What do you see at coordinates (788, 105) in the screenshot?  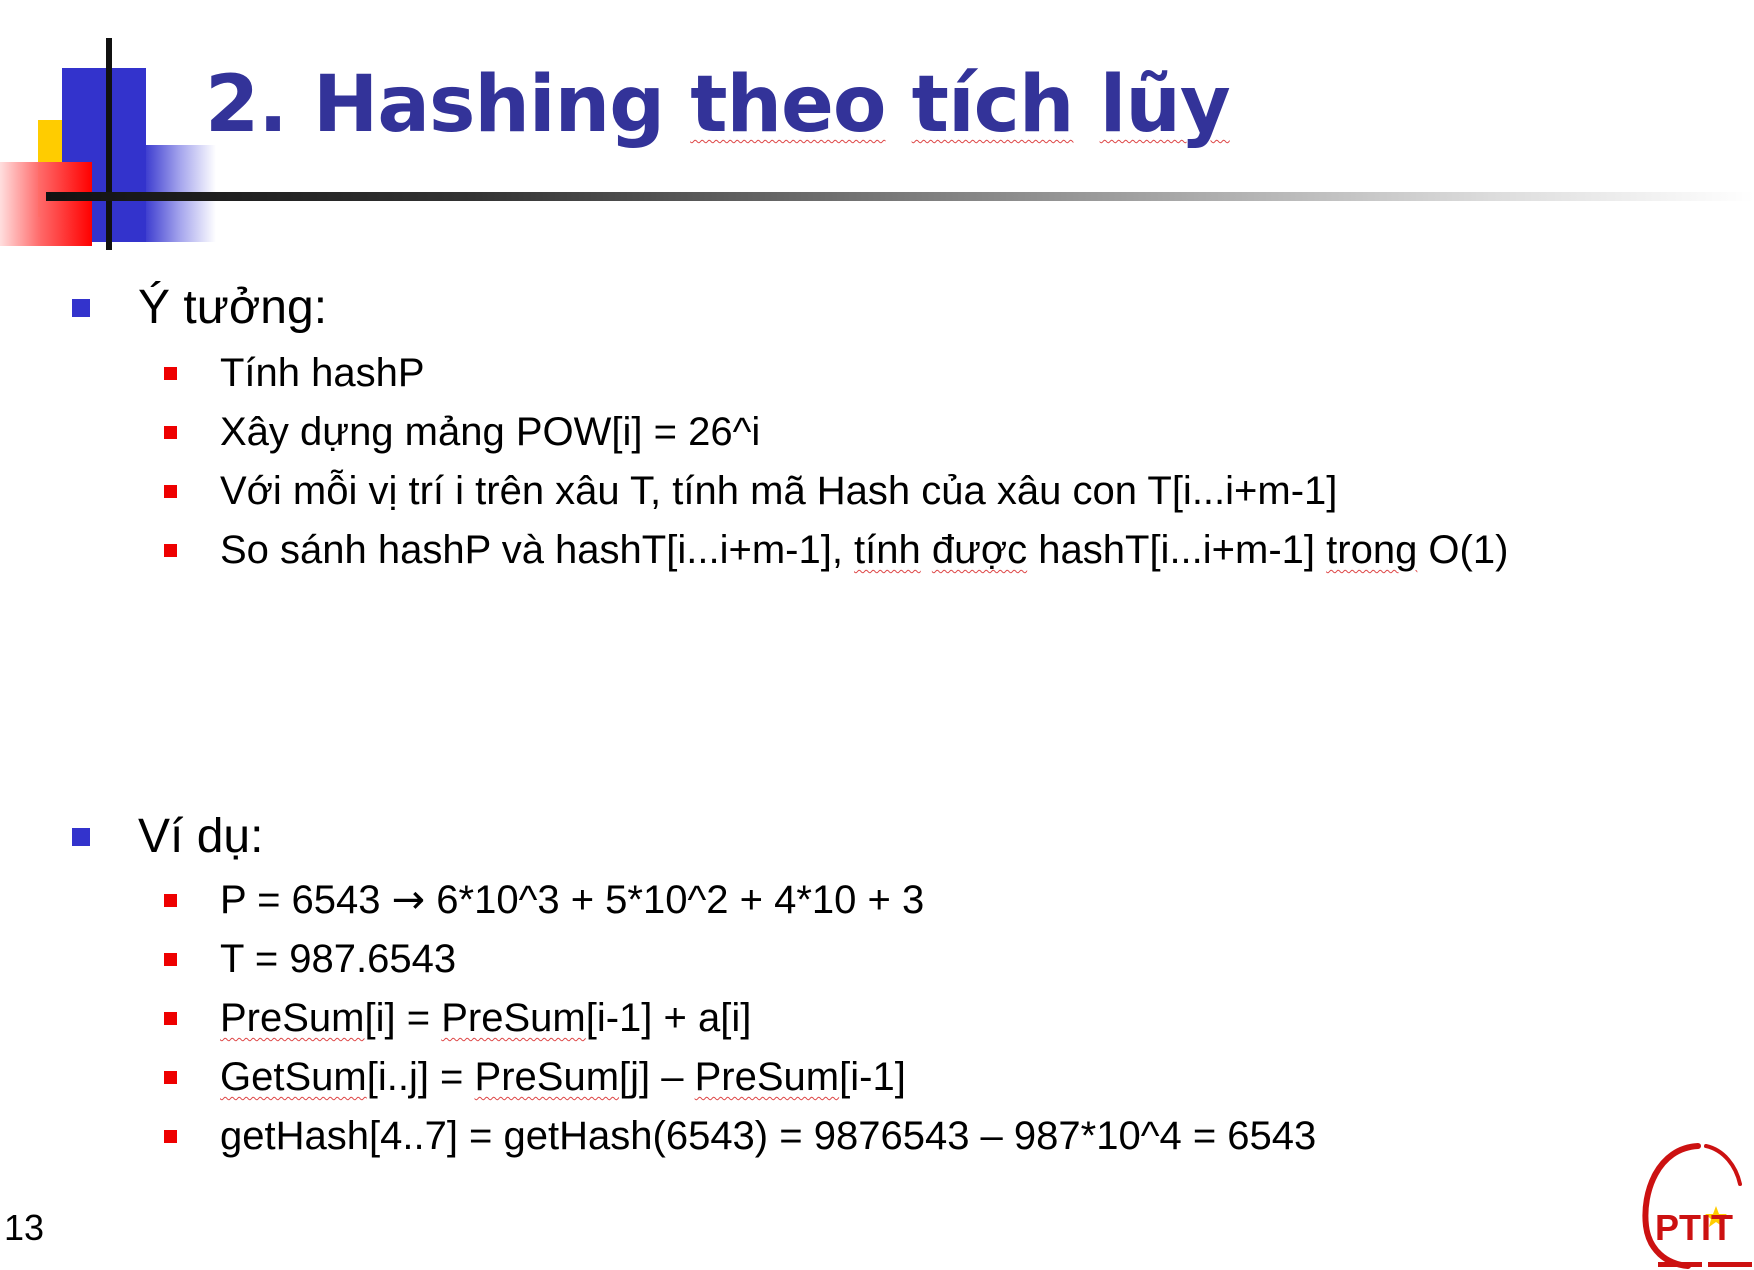 I see `title-word-theo: theo` at bounding box center [788, 105].